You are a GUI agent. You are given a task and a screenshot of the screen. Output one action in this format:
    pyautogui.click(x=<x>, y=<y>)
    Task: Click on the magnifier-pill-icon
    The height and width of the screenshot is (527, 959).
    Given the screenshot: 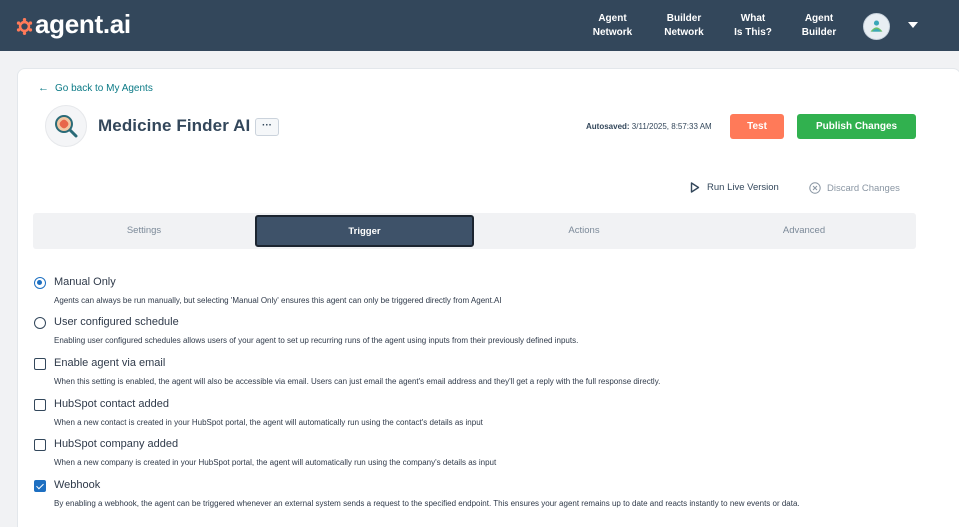 What is the action you would take?
    pyautogui.click(x=66, y=126)
    